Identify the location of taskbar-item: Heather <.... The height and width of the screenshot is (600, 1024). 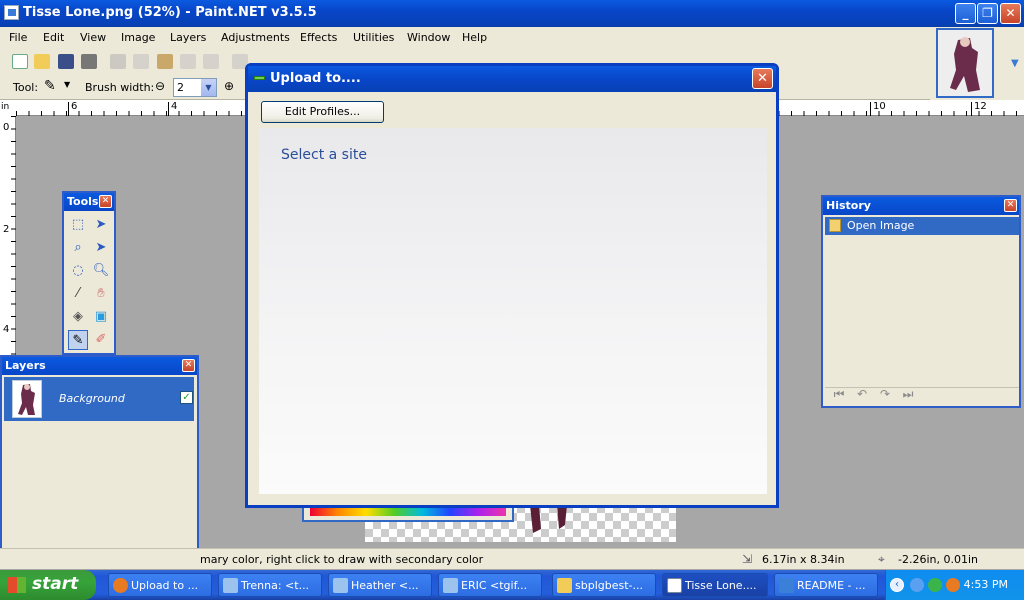
(380, 585).